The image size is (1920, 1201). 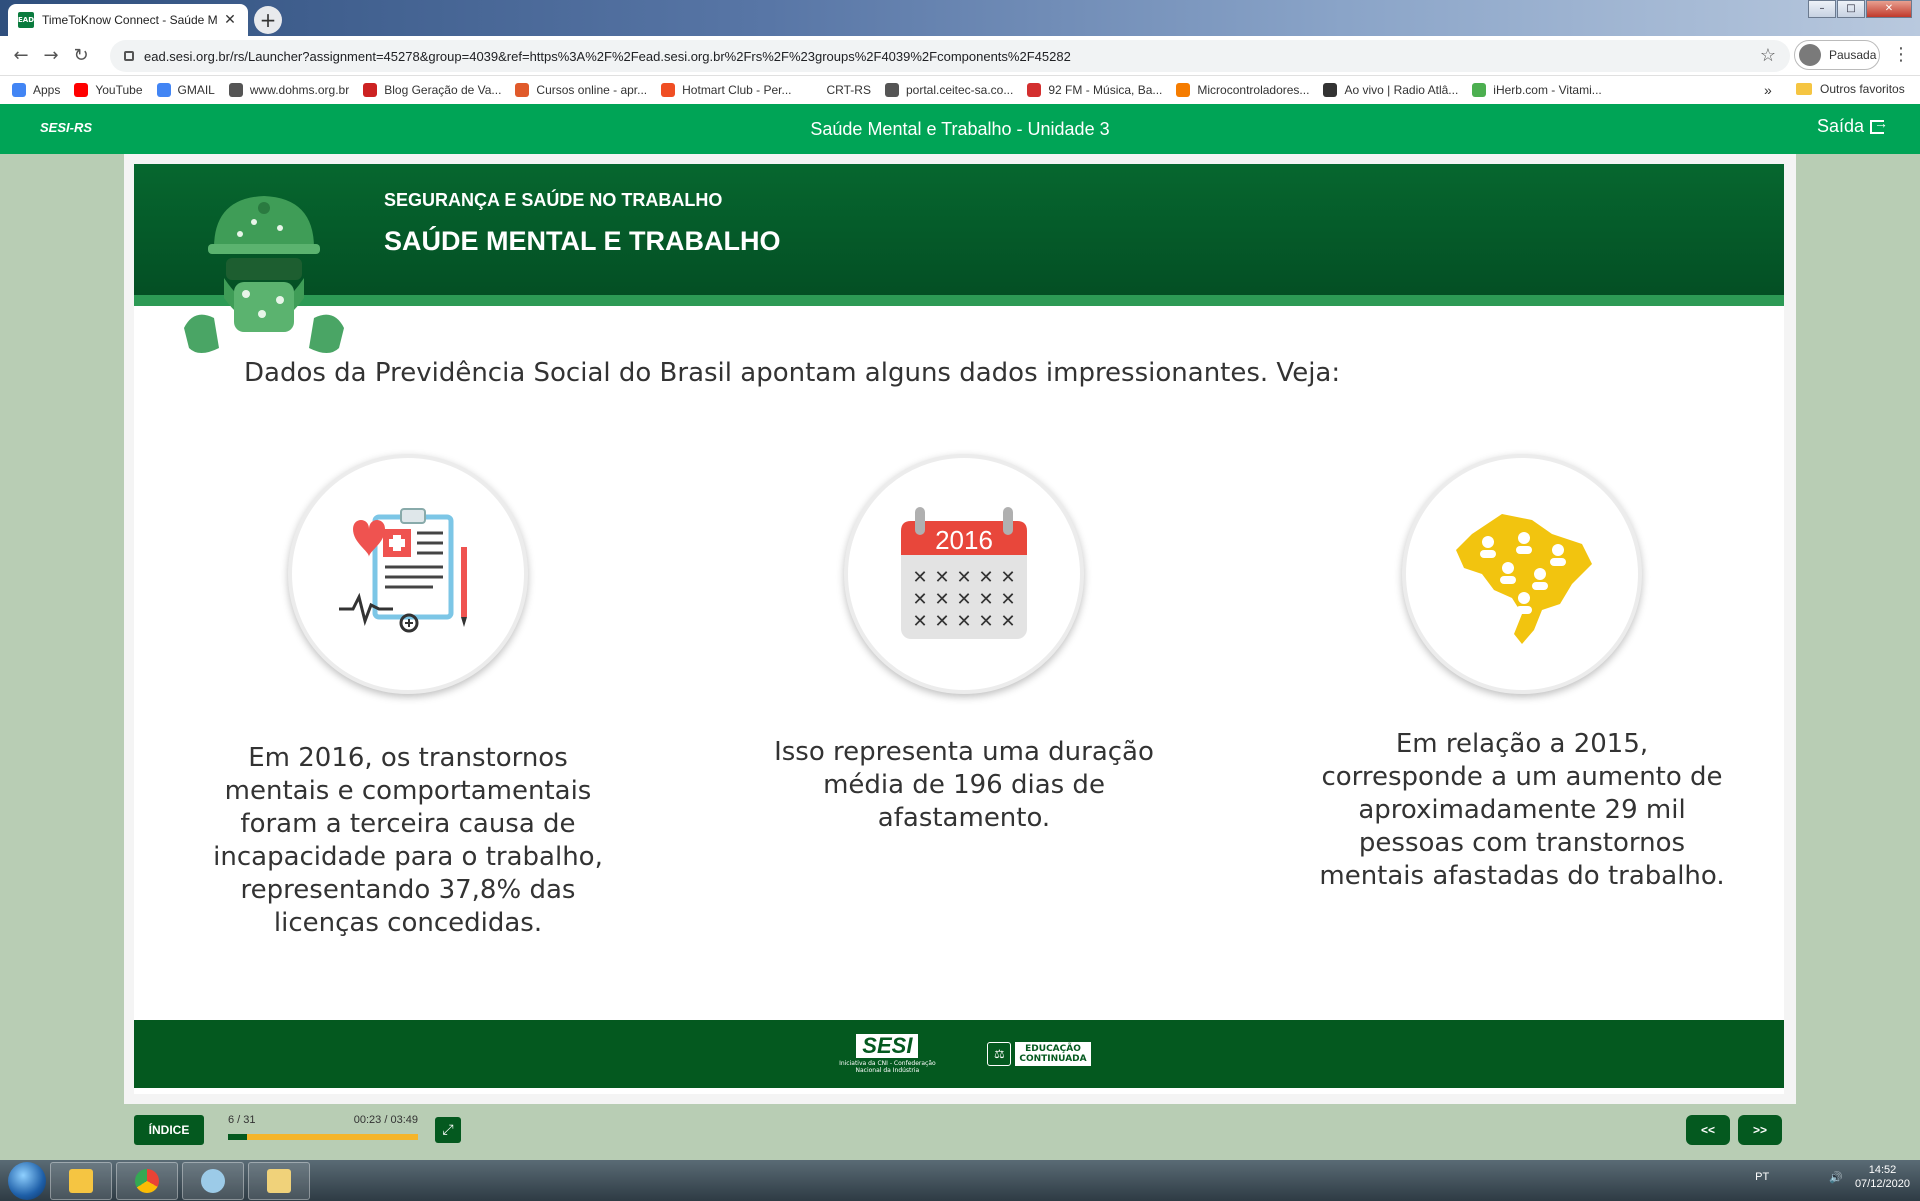 I want to click on bookmark-star-icon: ☆, so click(x=1768, y=55).